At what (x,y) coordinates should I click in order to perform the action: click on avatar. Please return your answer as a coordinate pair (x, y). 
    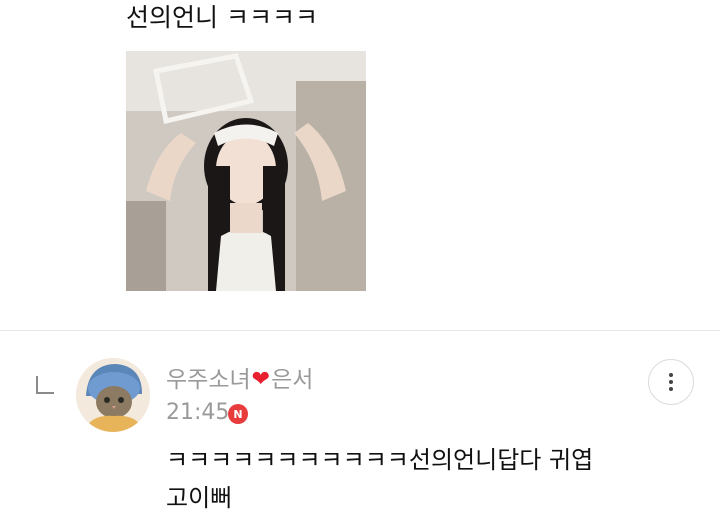
    Looking at the image, I should click on (113, 395).